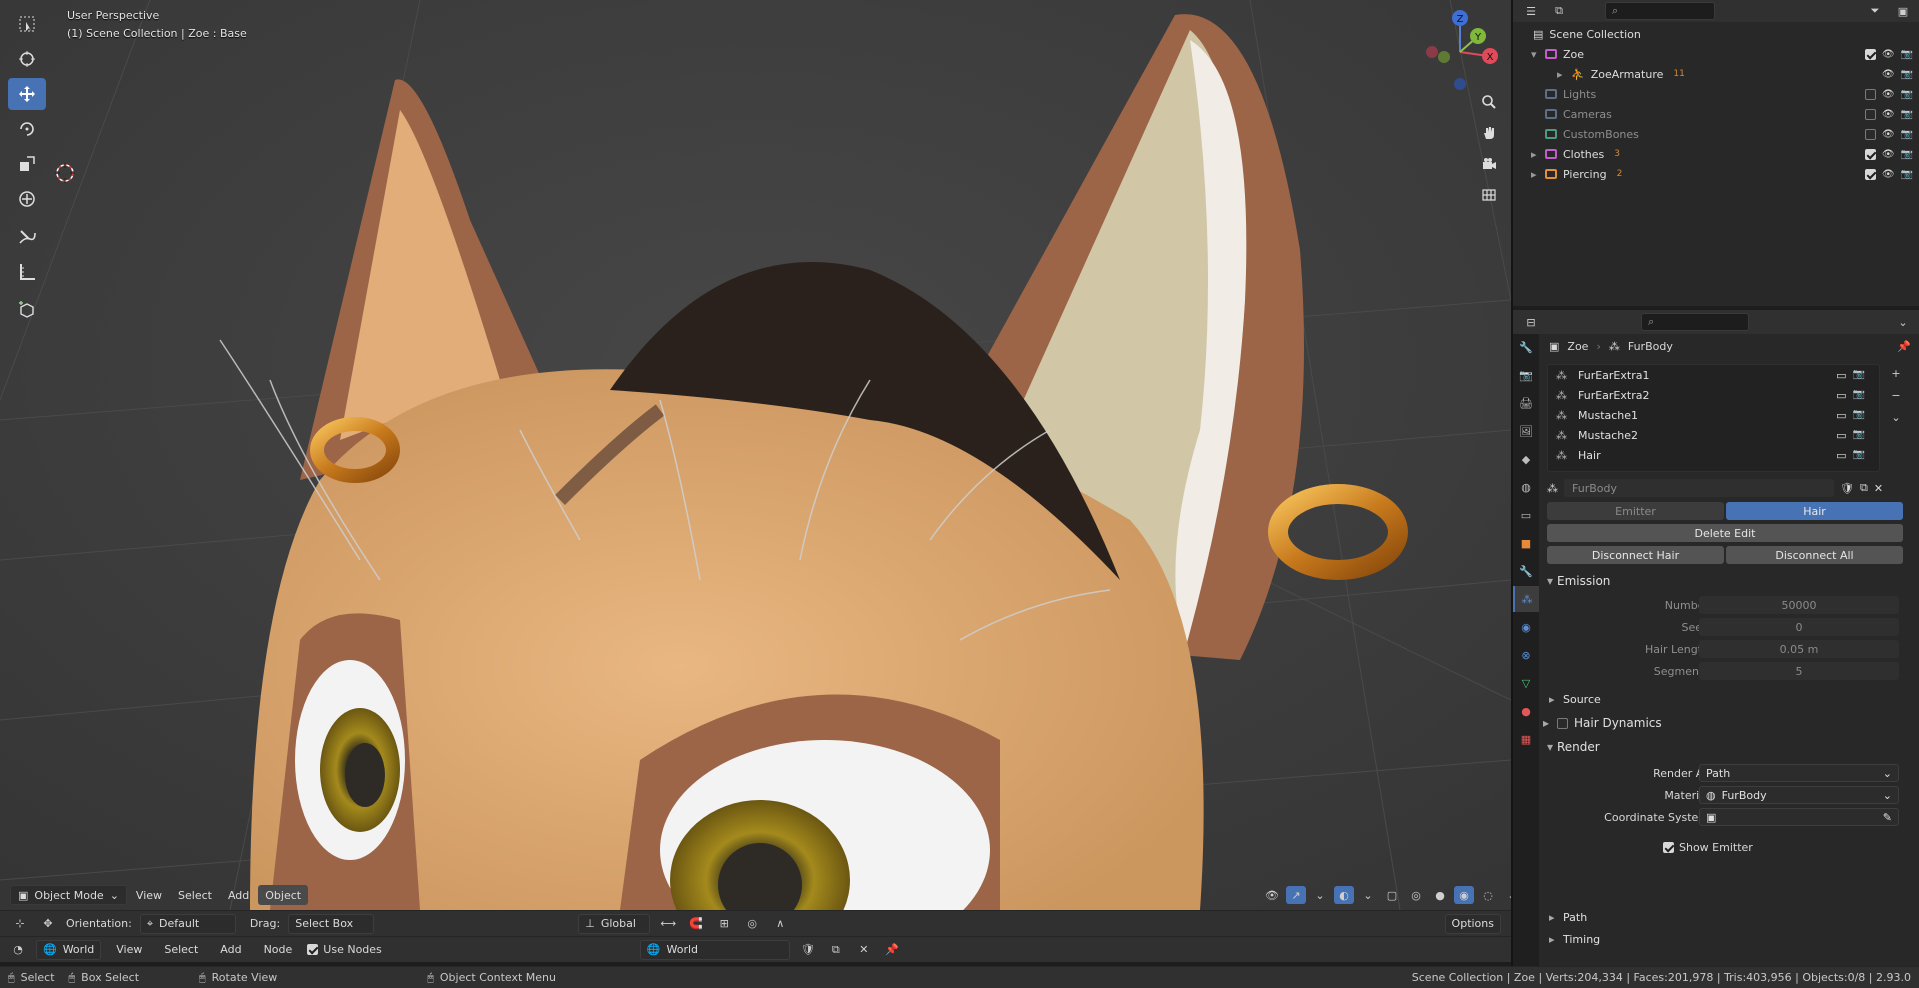 The height and width of the screenshot is (988, 1919). Describe the element at coordinates (1799, 649) in the screenshot. I see `emission-value-field: 0.05 m` at that location.